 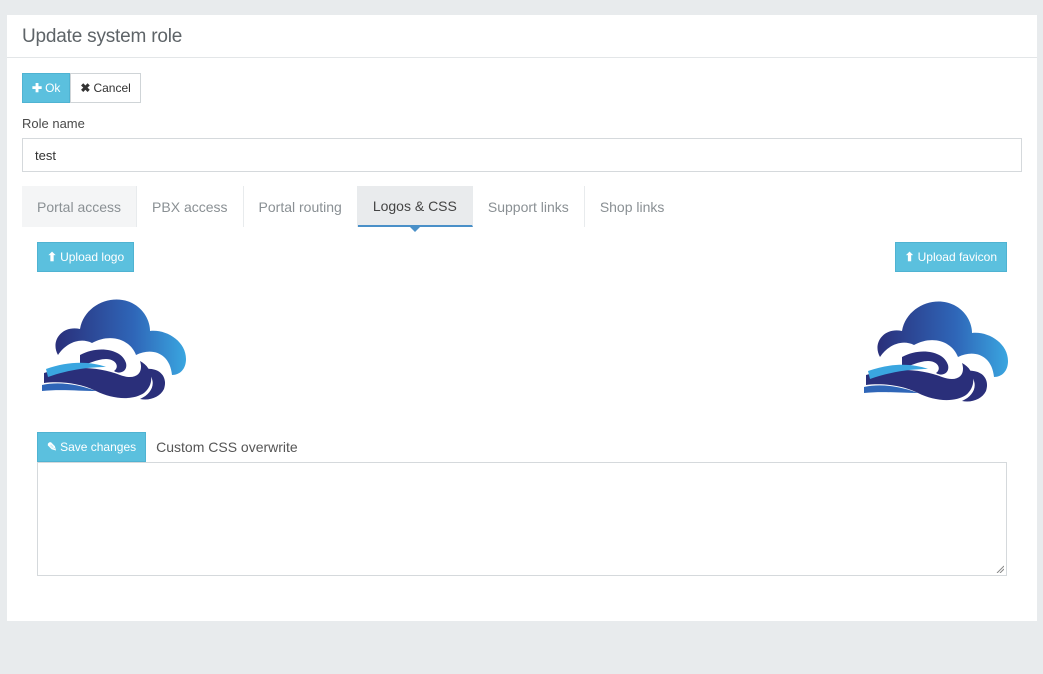 I want to click on tab-label: PBX access, so click(x=190, y=206).